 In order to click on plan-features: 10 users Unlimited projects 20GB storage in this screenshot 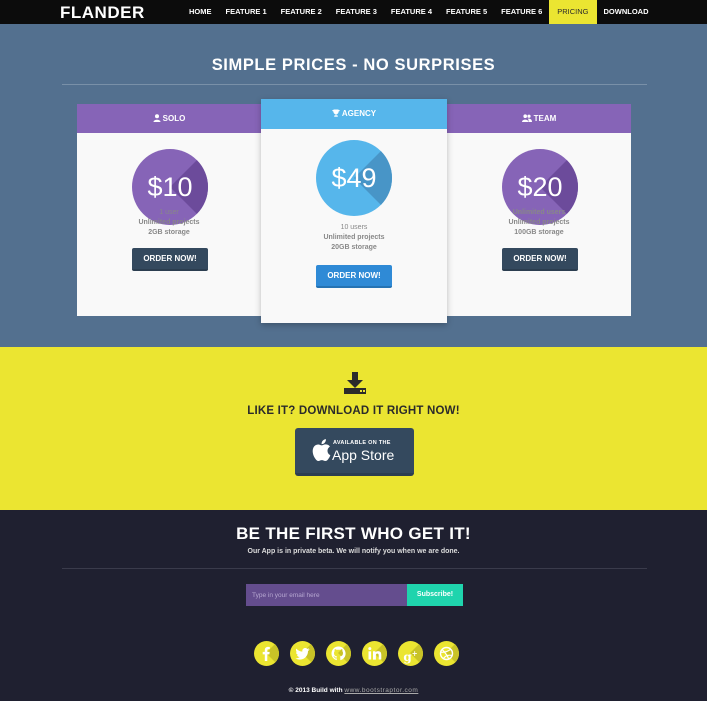, I will do `click(354, 238)`.